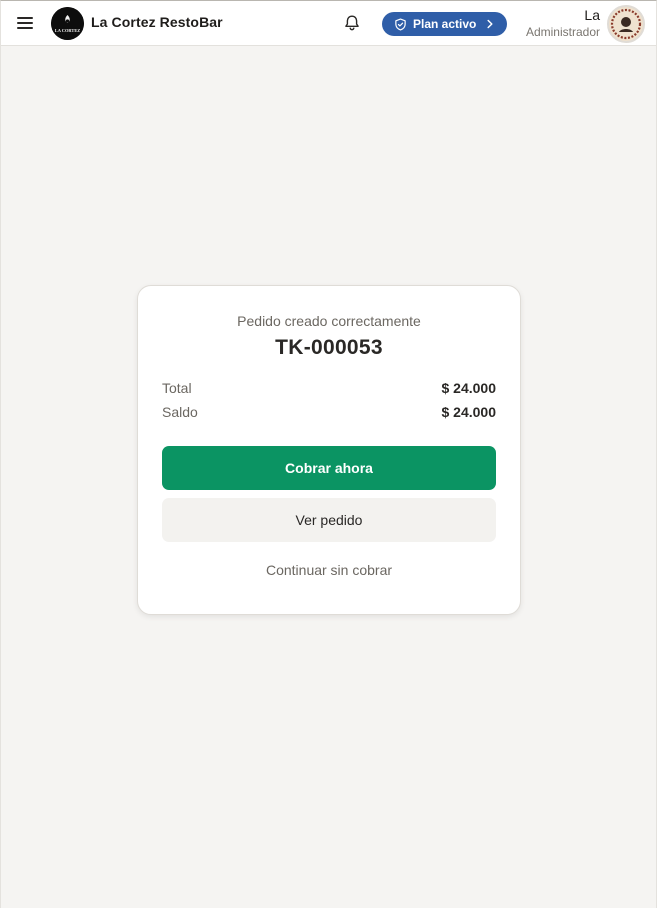 The image size is (657, 908). What do you see at coordinates (329, 347) in the screenshot?
I see `ticket-number: TK-000053` at bounding box center [329, 347].